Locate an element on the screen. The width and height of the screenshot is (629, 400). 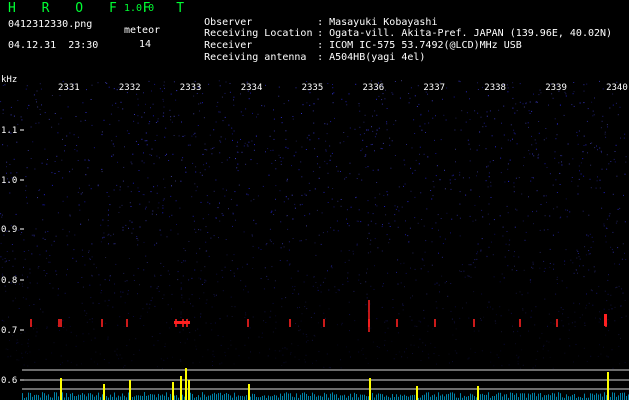
meteor-echo is located at coordinates (324, 323).